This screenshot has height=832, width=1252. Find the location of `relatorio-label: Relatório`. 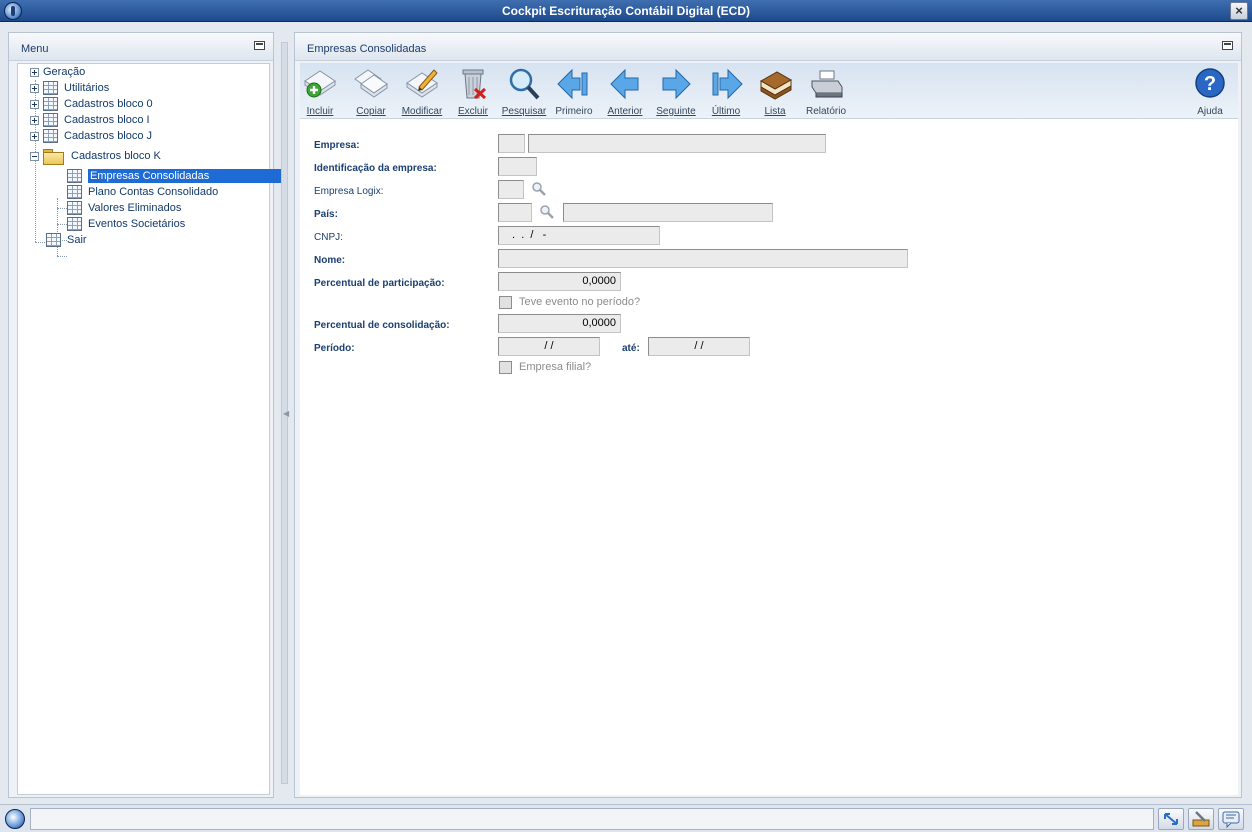

relatorio-label: Relatório is located at coordinates (826, 111).